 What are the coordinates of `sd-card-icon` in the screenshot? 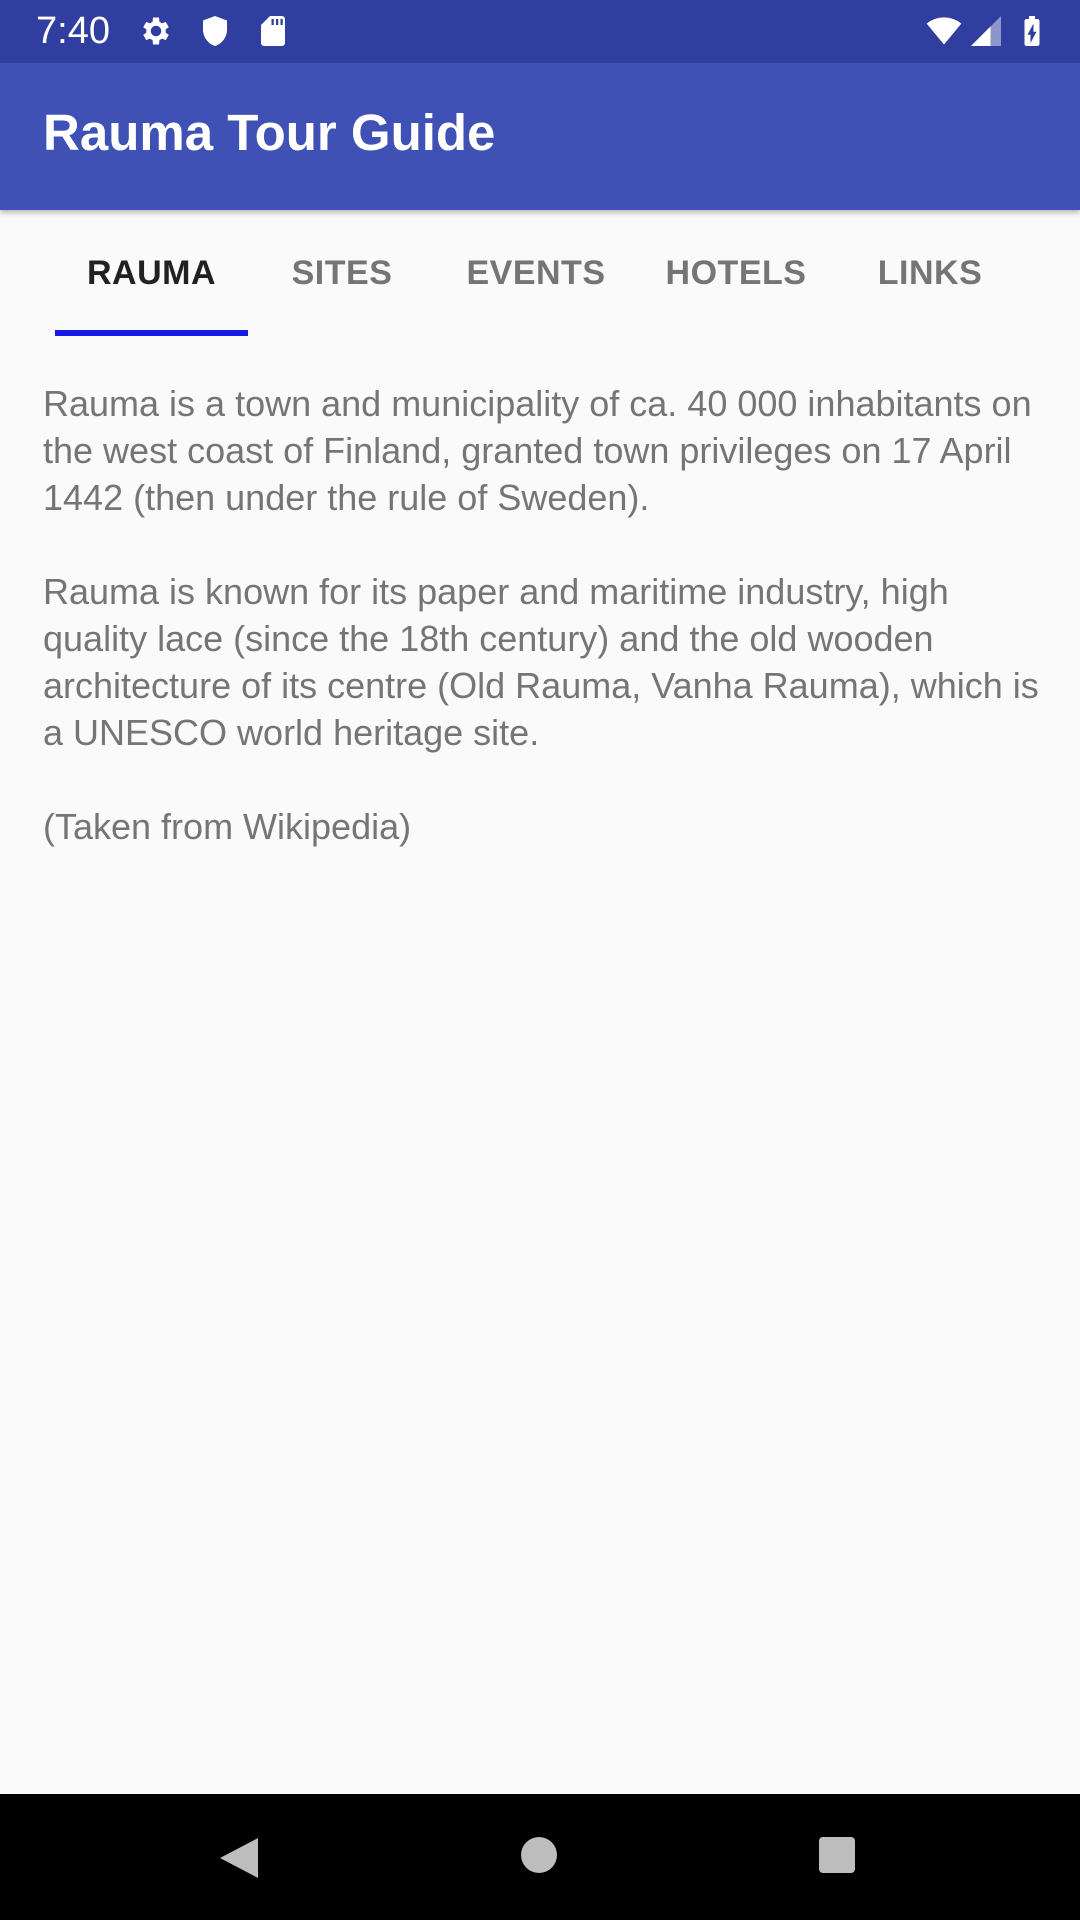 It's located at (273, 31).